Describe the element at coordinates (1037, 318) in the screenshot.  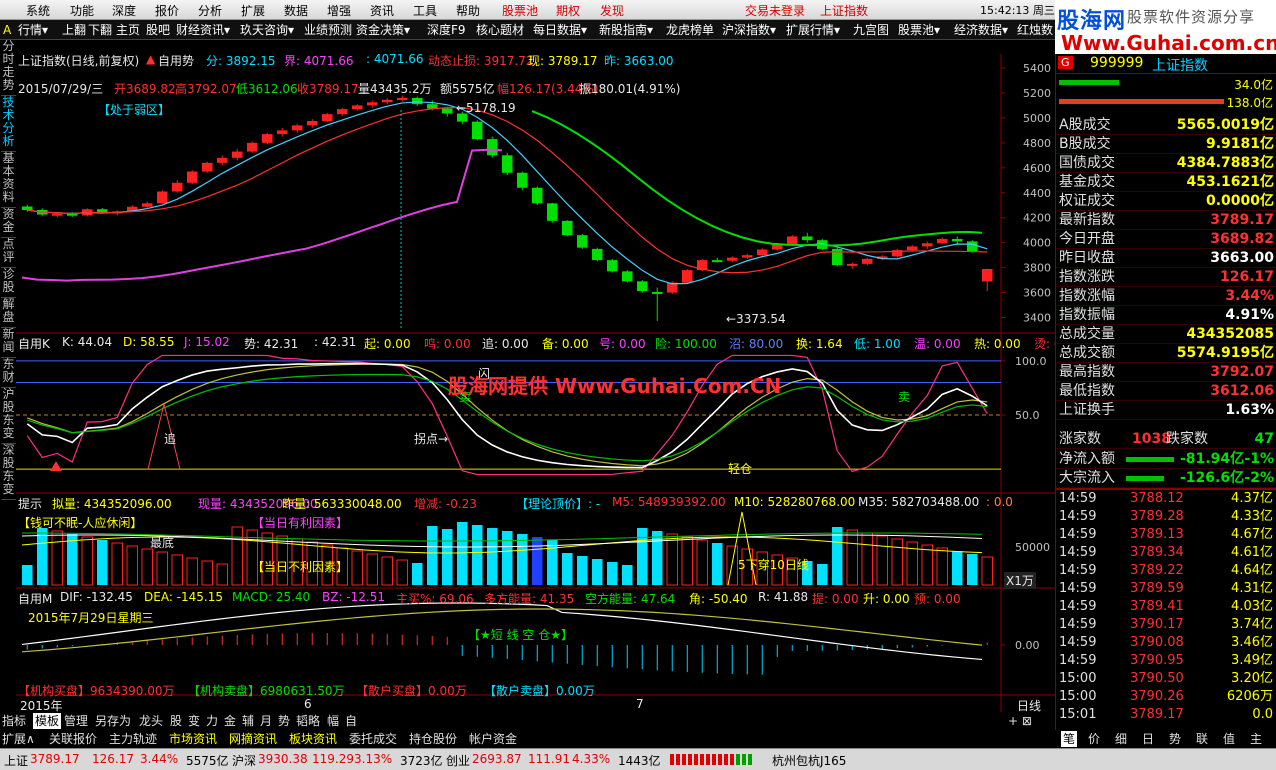
I see `y-tick-label: 3400` at that location.